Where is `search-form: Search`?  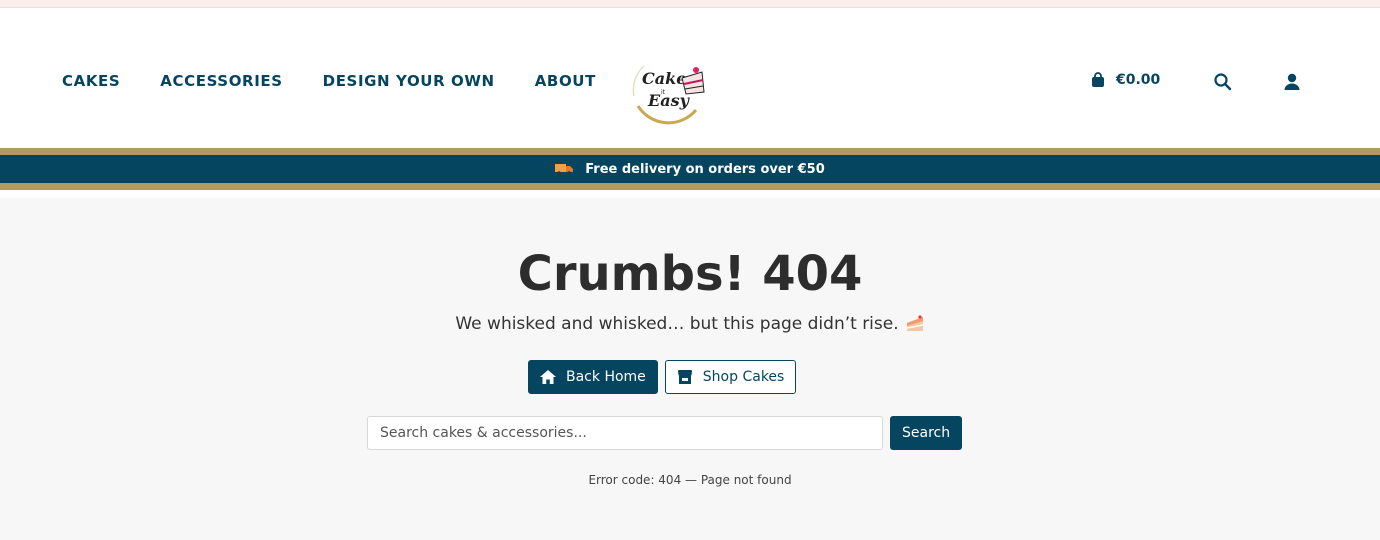 search-form: Search is located at coordinates (665, 433).